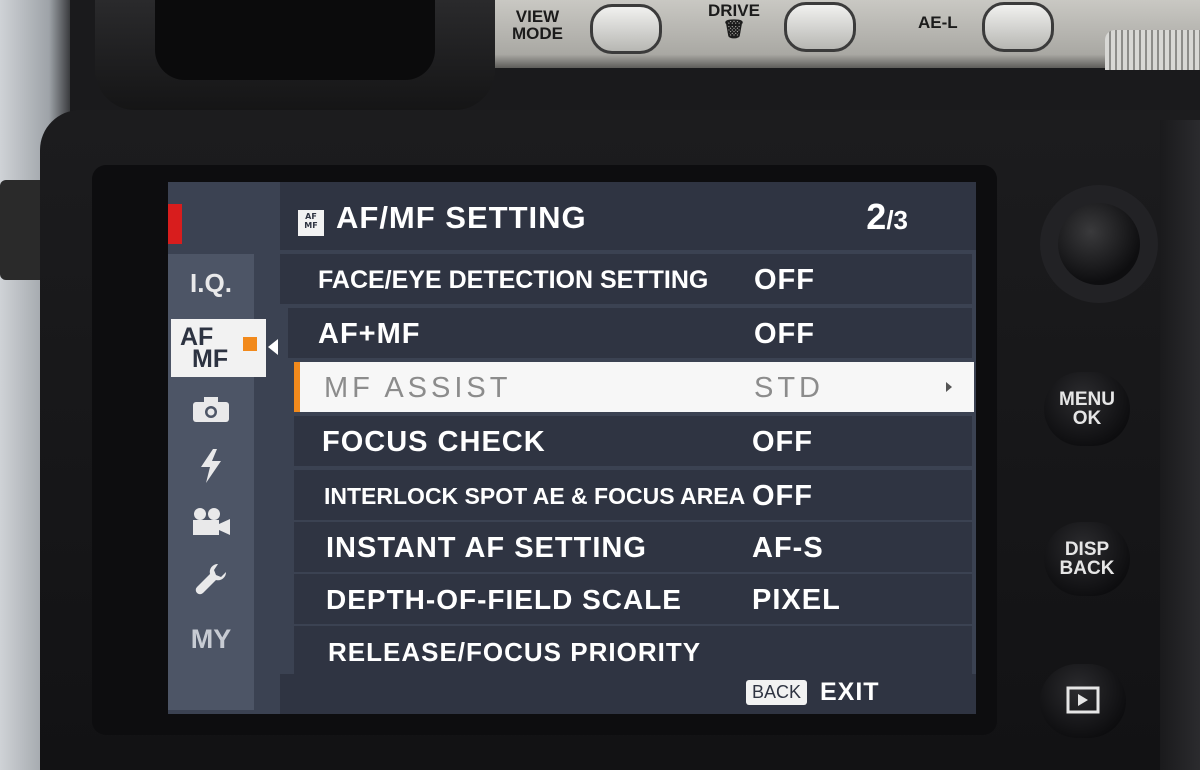  What do you see at coordinates (777, 692) in the screenshot?
I see `back-key-icon: BACK` at bounding box center [777, 692].